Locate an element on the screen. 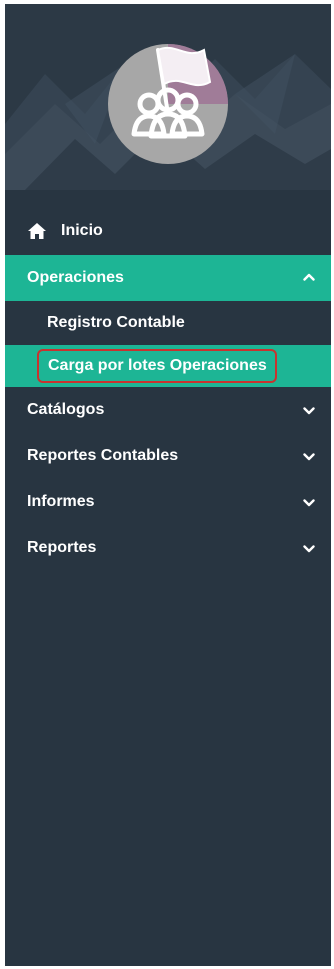  submenu-item-carga-por-lotes: Carga por lotes Operaciones is located at coordinates (168, 366).